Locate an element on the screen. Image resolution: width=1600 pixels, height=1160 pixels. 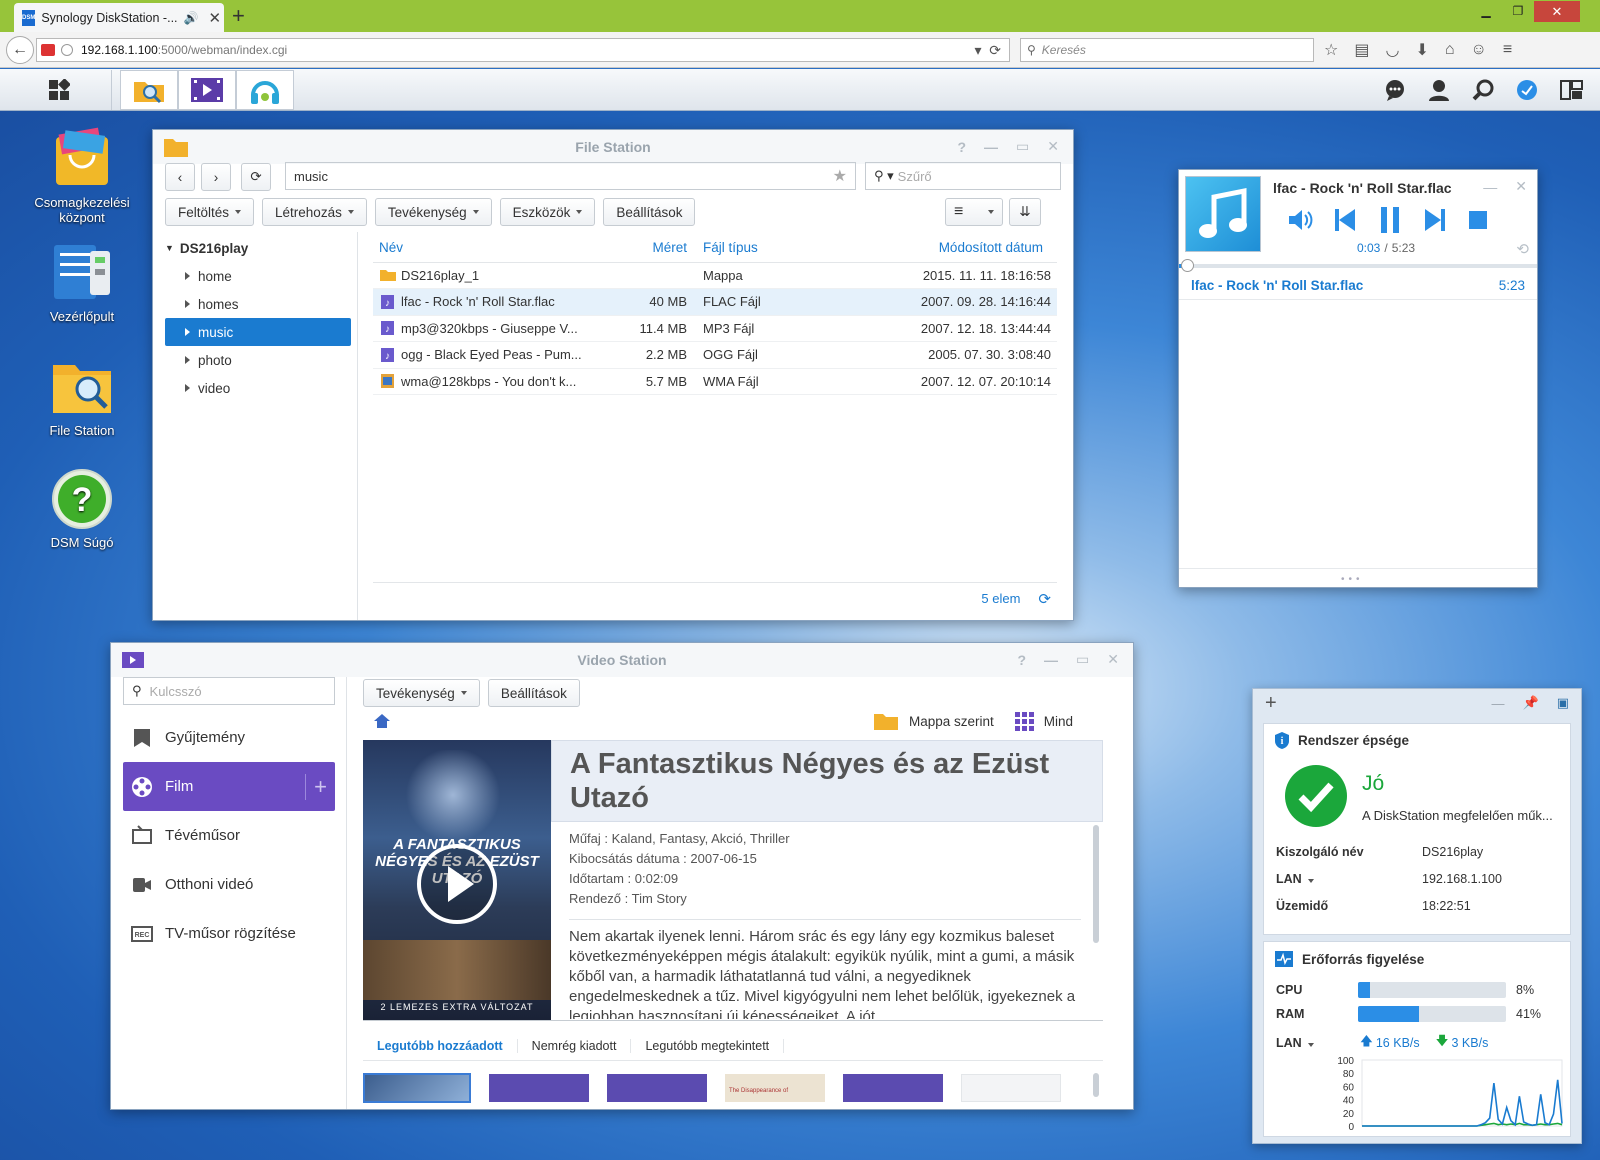
menu-icon: ≡ is located at coordinates (1507, 50).